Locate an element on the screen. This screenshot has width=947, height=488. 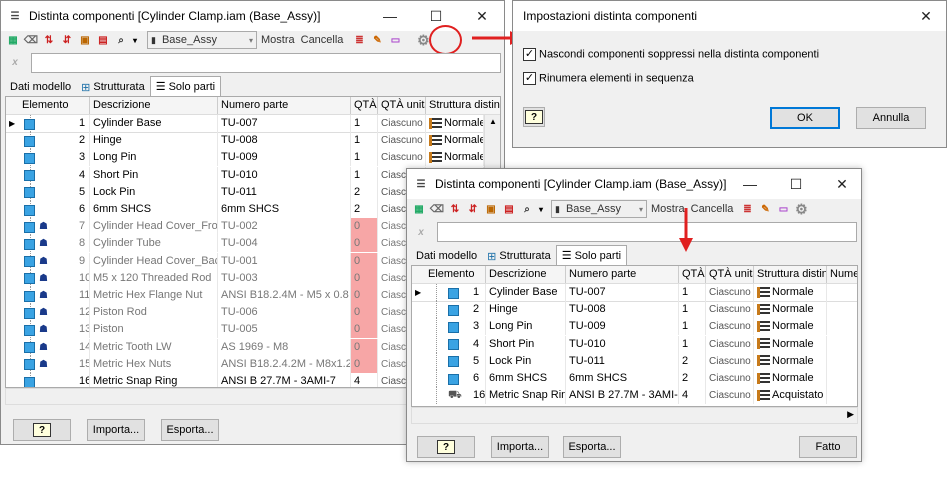
help-icon: ? is located at coordinates (446, 447).